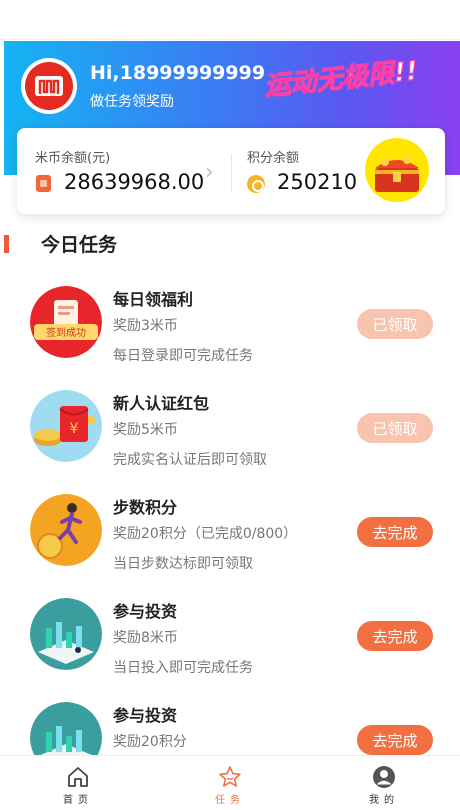  What do you see at coordinates (66, 426) in the screenshot?
I see `red-envelope-icon: ¥` at bounding box center [66, 426].